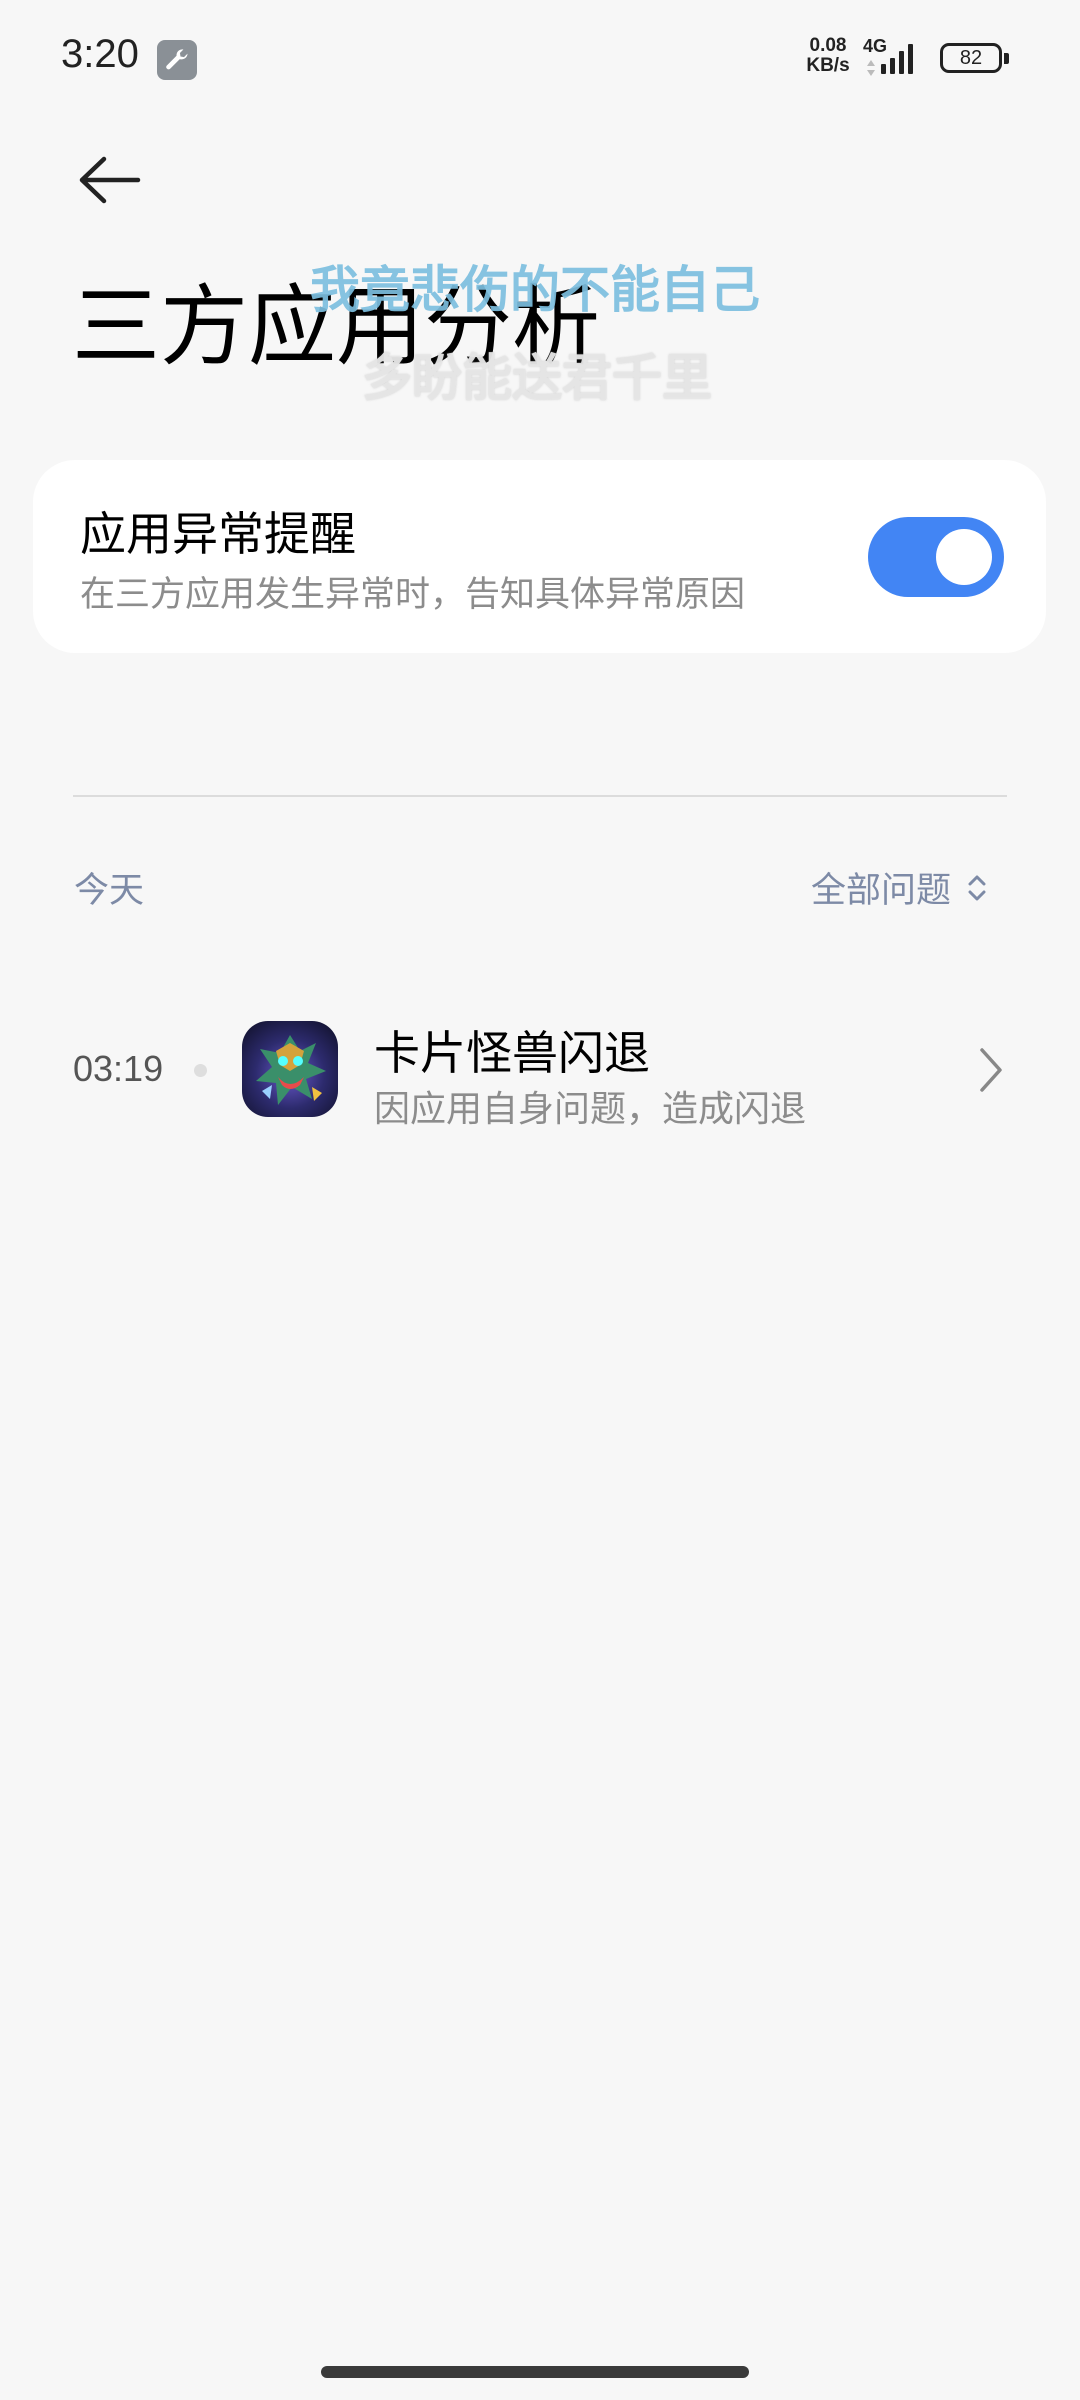 This screenshot has height=2400, width=1080. What do you see at coordinates (895, 56) in the screenshot?
I see `signal-strength-icon: 4G` at bounding box center [895, 56].